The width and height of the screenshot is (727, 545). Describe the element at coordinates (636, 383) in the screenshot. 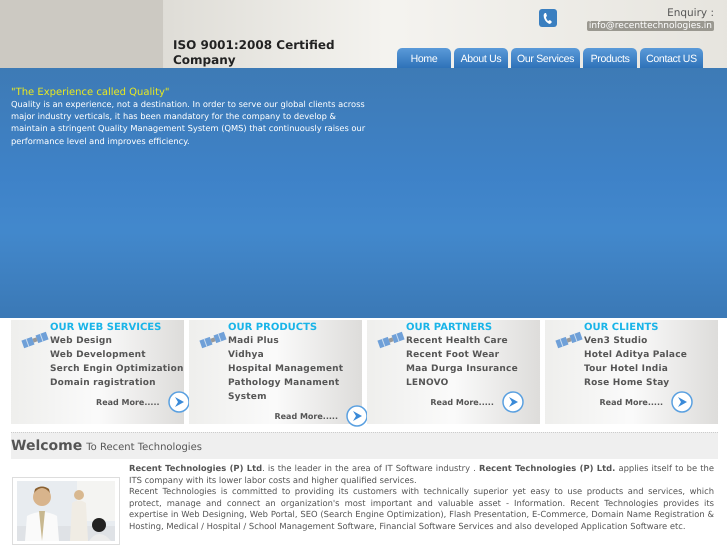

I see `card-list-item: Rose Home Stay` at that location.